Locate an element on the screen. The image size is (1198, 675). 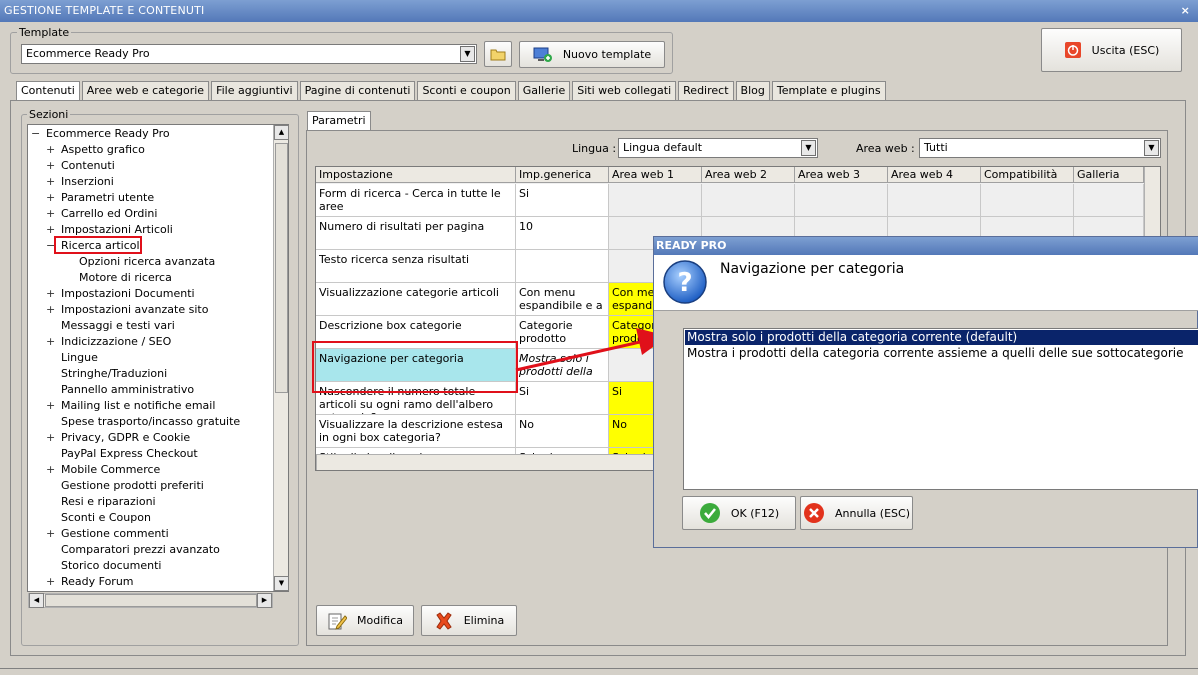
tab-redirect: Redirect is located at coordinates (706, 91).